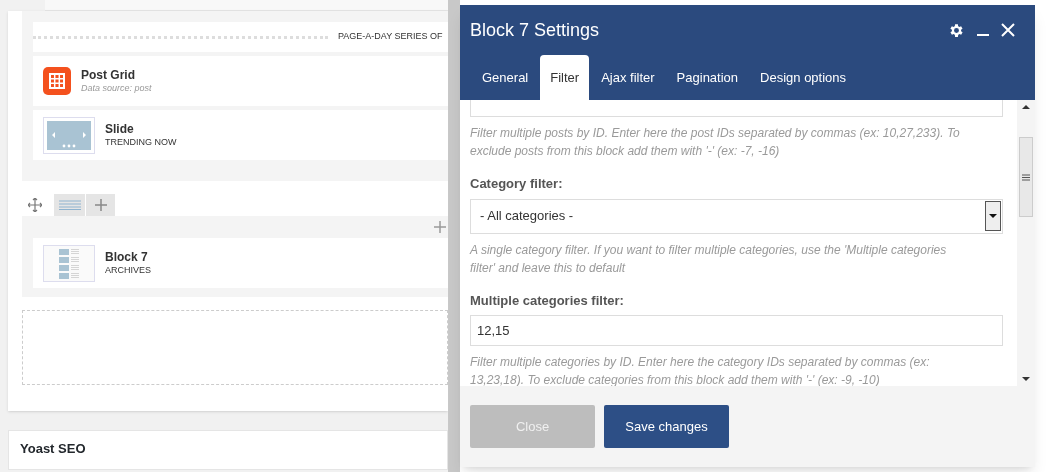 The height and width of the screenshot is (472, 1062). I want to click on grid-icon, so click(57, 81).